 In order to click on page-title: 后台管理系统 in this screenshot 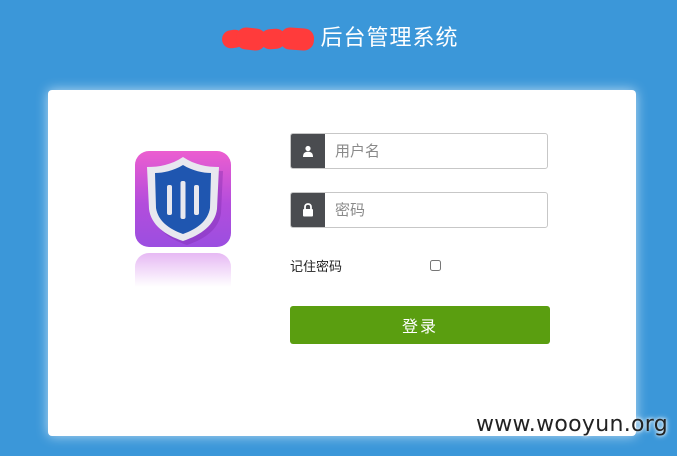, I will do `click(389, 38)`.